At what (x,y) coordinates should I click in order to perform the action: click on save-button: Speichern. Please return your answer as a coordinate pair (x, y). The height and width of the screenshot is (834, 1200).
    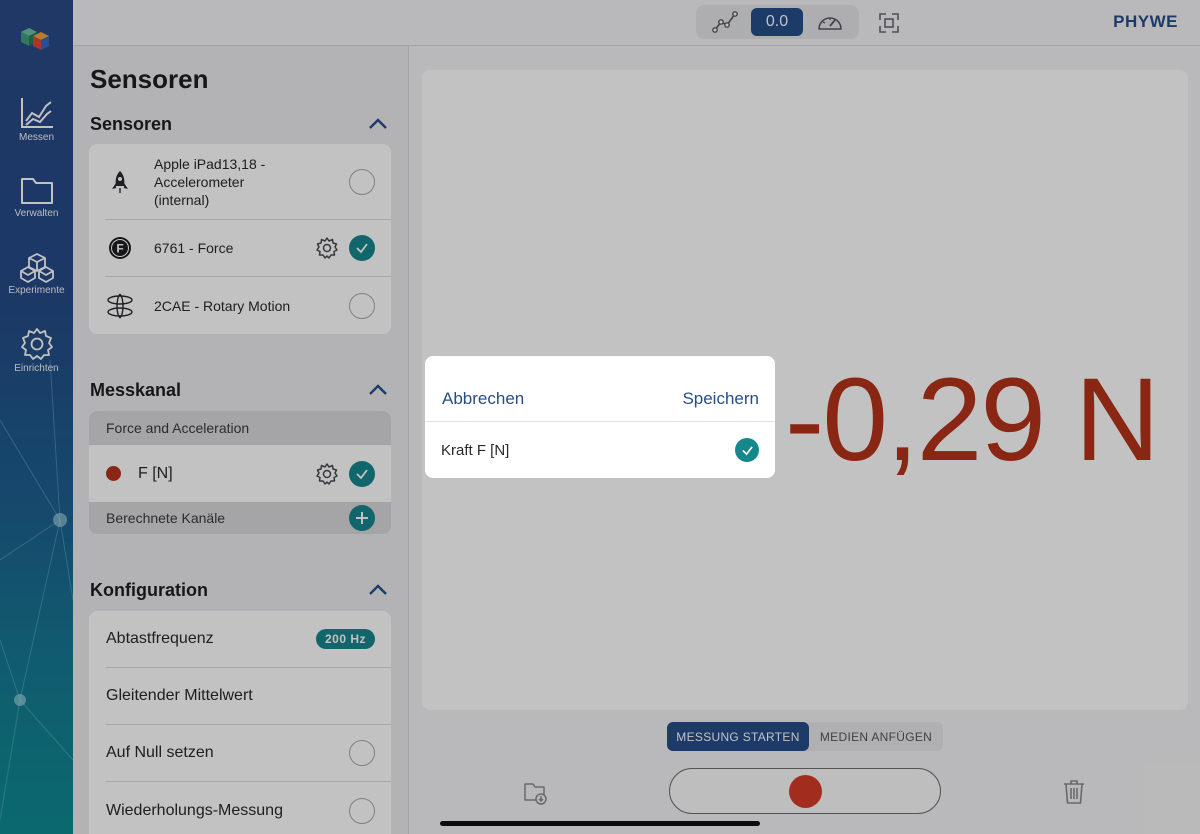
    Looking at the image, I should click on (720, 399).